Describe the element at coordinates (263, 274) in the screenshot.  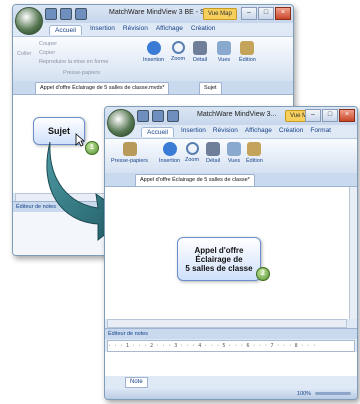
I see `step-badge-2: 2` at that location.